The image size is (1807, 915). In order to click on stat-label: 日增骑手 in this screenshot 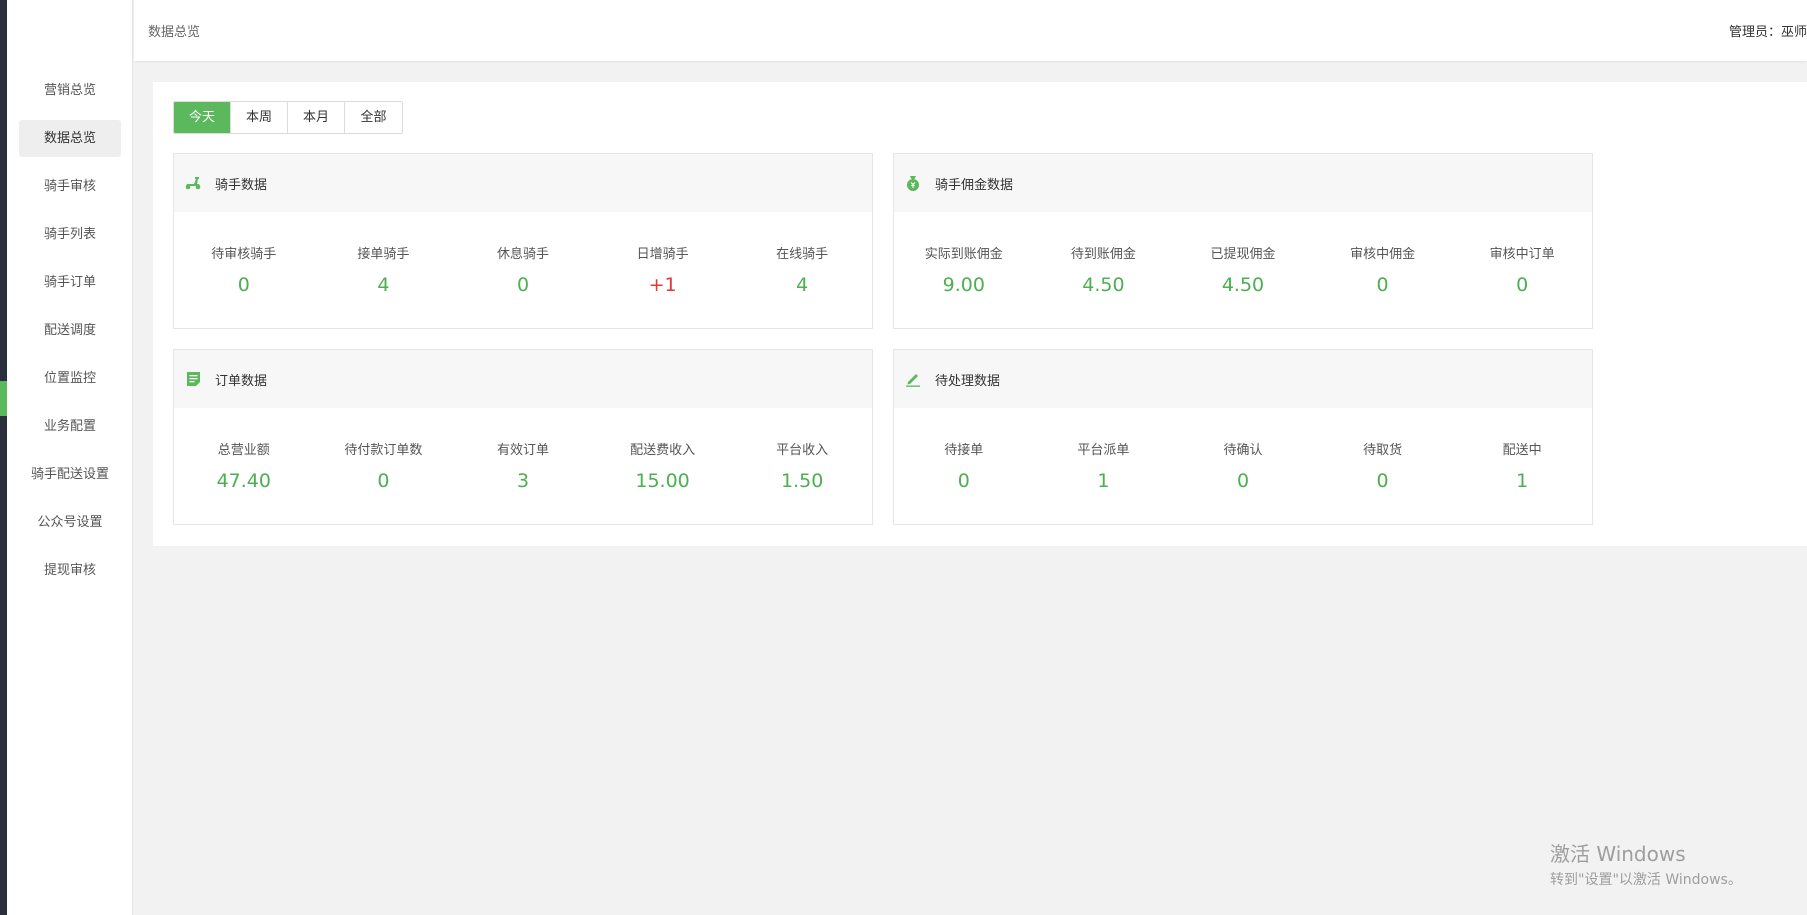, I will do `click(662, 254)`.